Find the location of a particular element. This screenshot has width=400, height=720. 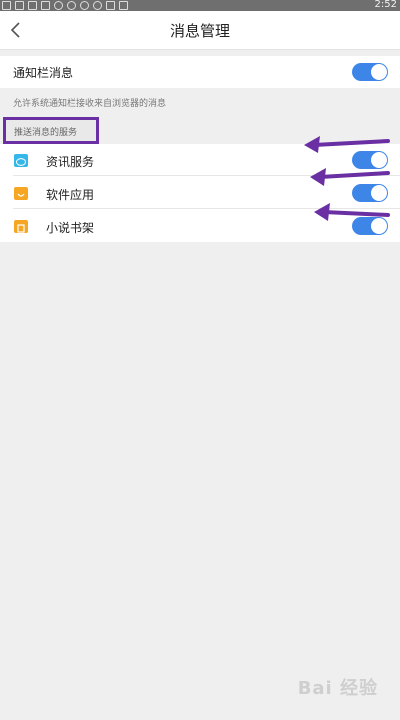

text-icon is located at coordinates (123, 5).